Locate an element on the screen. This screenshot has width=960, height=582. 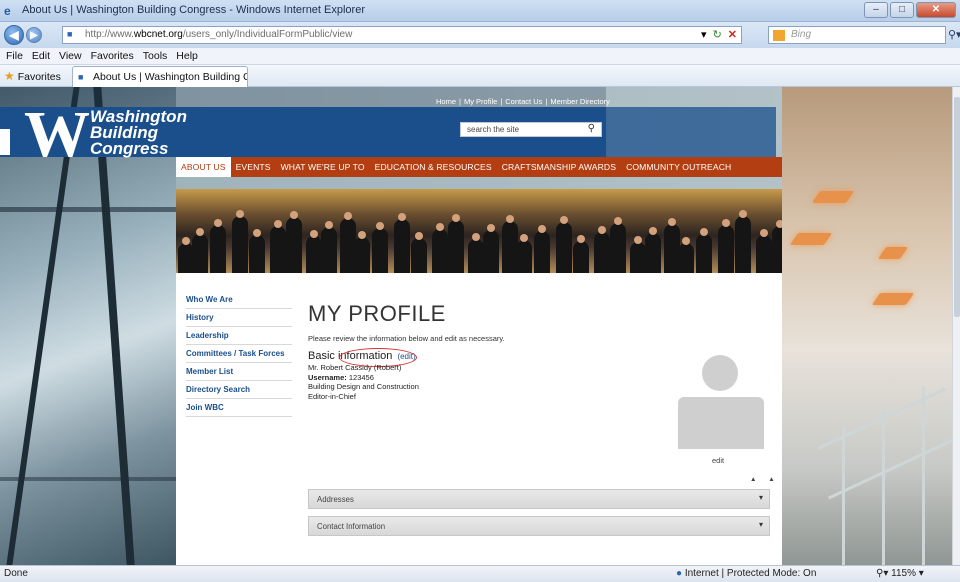
nav-about-us: ABOUT US is located at coordinates (203, 167).